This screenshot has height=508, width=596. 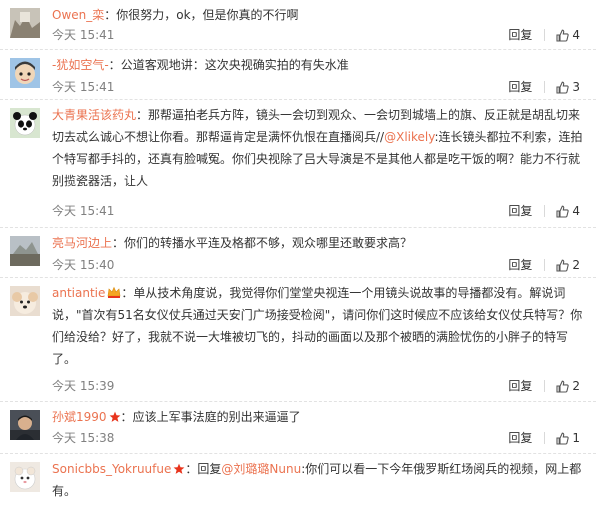 I want to click on comment-item: 孙斌1990 ：应该上军事法庭的别出来逼逼了 今天 15:38 回复 1, so click(x=298, y=428).